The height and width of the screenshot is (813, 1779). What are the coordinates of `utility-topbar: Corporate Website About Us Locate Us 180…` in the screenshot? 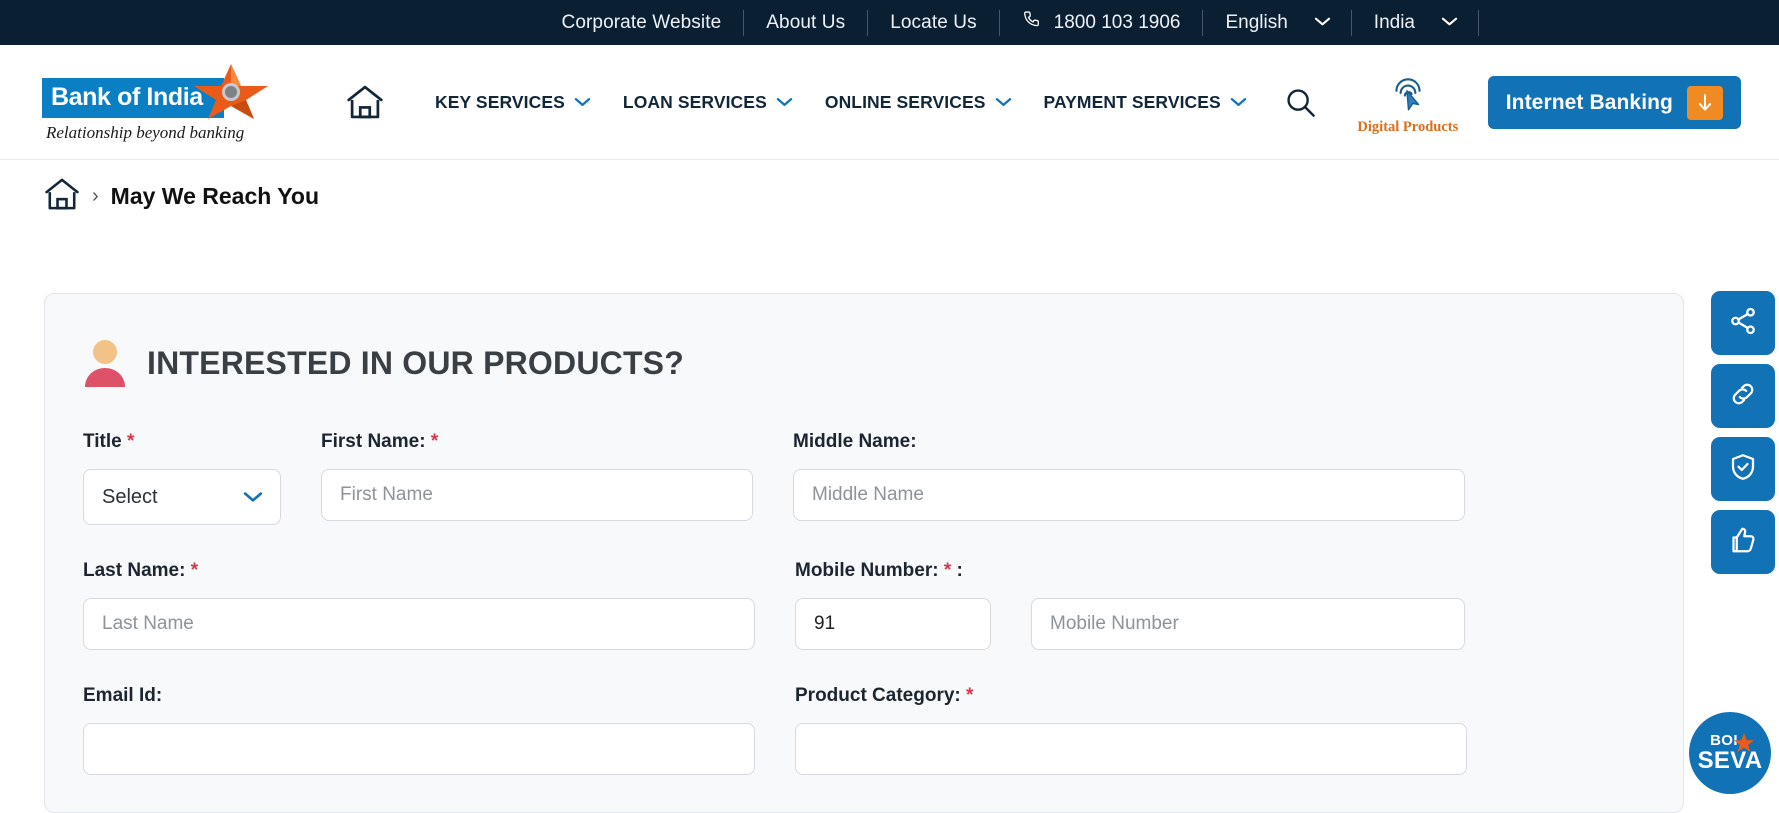 It's located at (889, 22).